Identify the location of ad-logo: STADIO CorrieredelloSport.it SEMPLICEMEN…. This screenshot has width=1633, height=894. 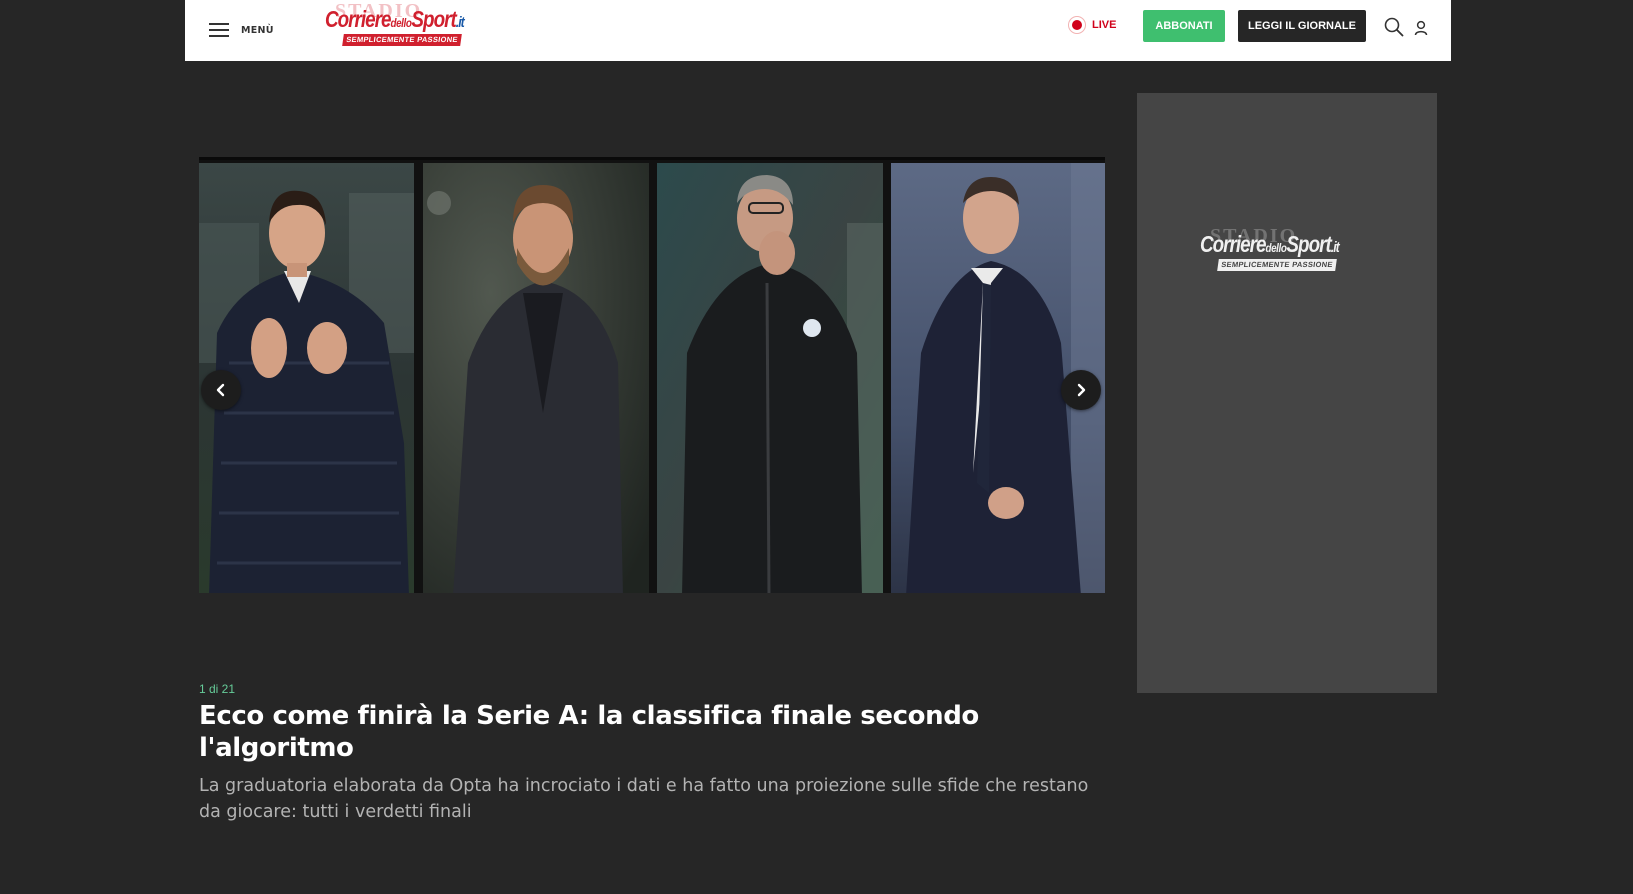
(1287, 249).